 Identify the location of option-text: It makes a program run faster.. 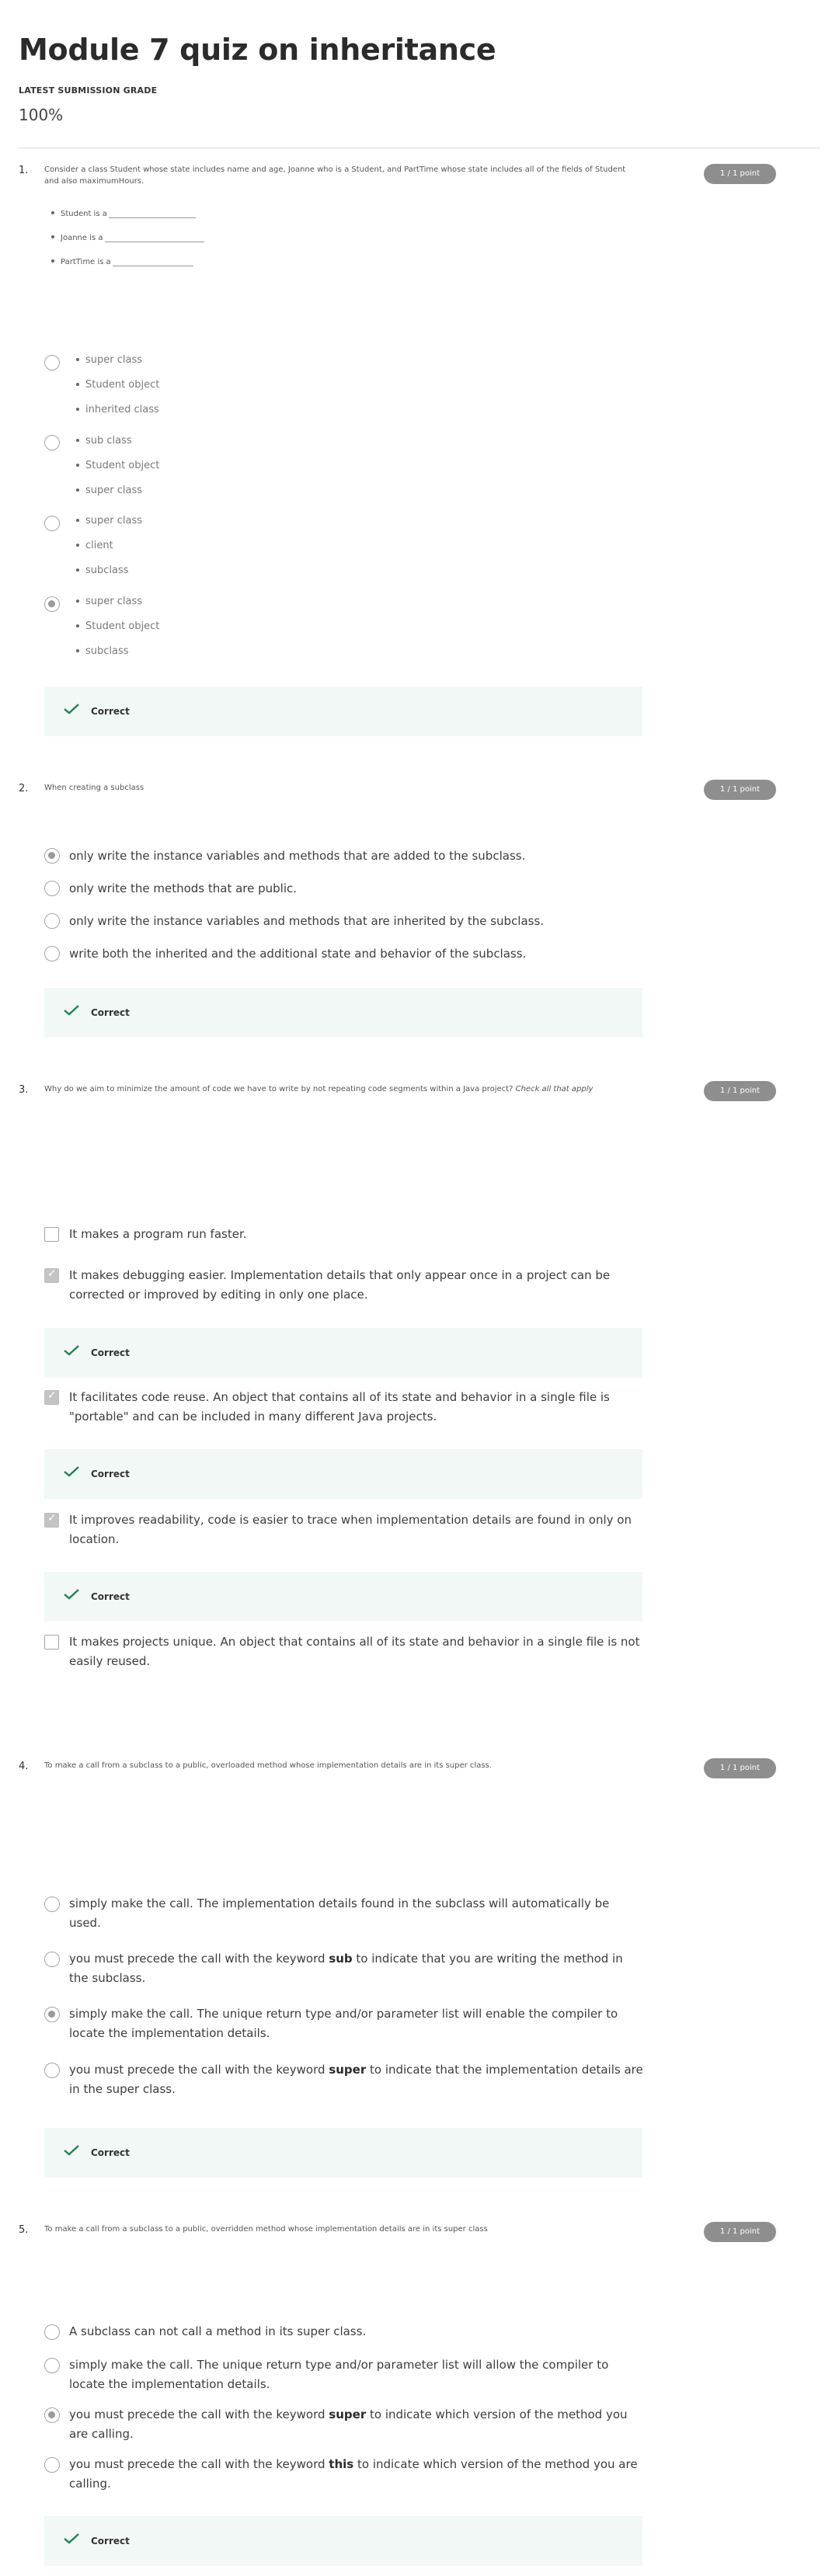
(158, 1234).